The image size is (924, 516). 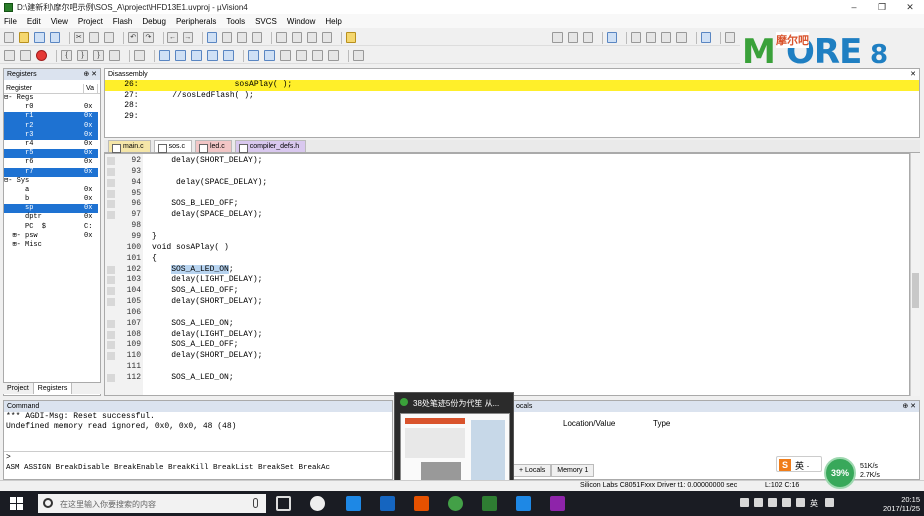 I want to click on comment-icon, so click(x=311, y=37).